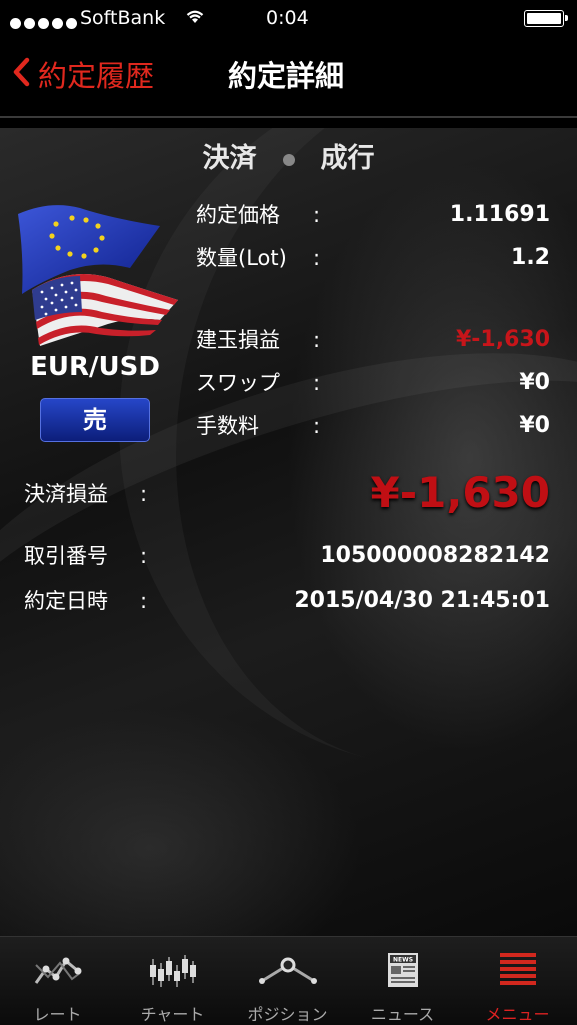  Describe the element at coordinates (435, 555) in the screenshot. I see `info-value: 105000008282142` at that location.